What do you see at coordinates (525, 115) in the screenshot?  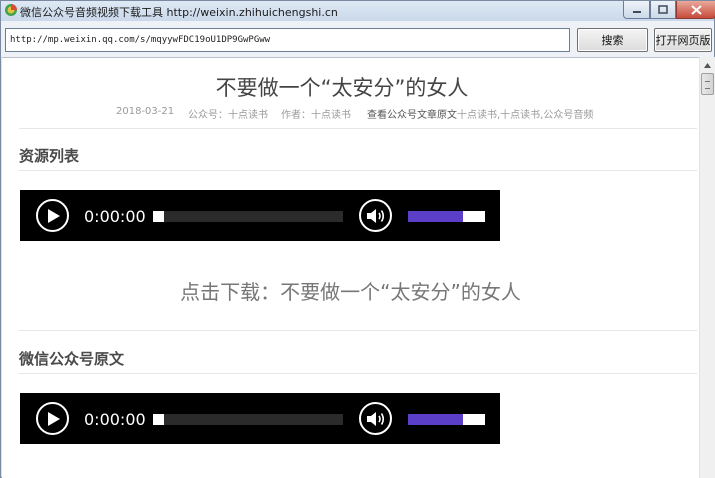 I see `article-tags: 十点读书,十点读书,公众号音频` at bounding box center [525, 115].